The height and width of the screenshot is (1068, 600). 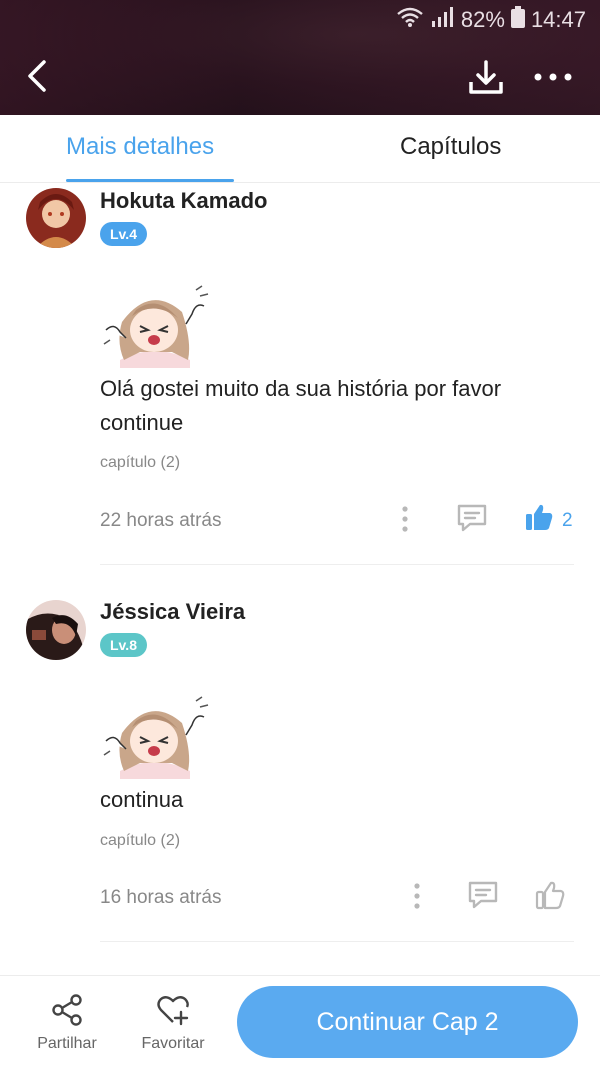 I want to click on back-button, so click(x=38, y=76).